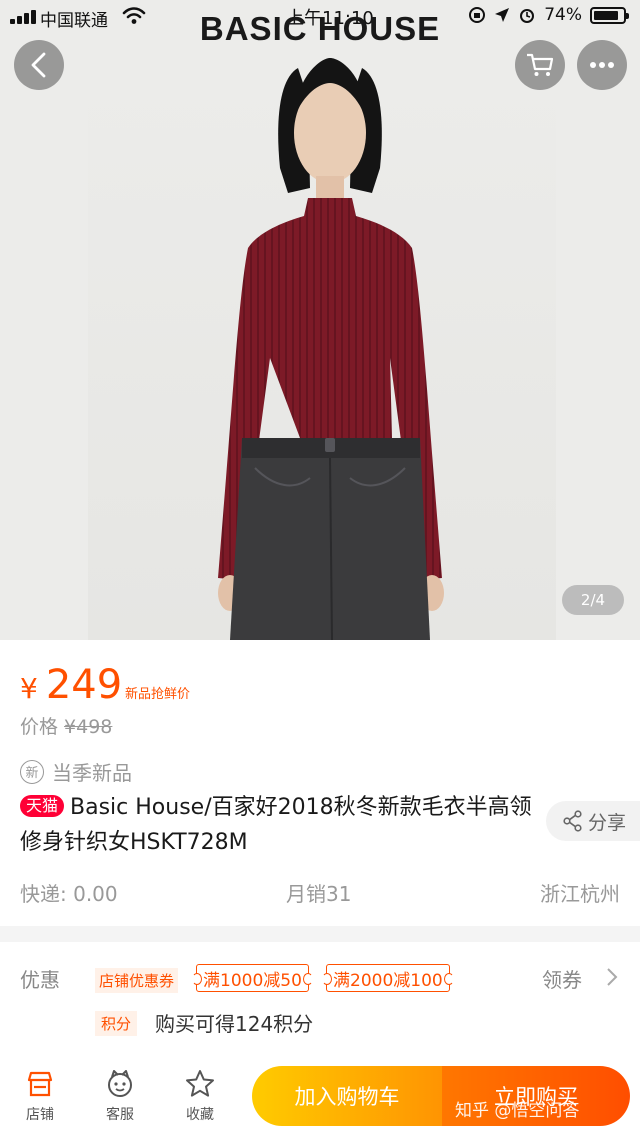  I want to click on share-button: 分享, so click(593, 821).